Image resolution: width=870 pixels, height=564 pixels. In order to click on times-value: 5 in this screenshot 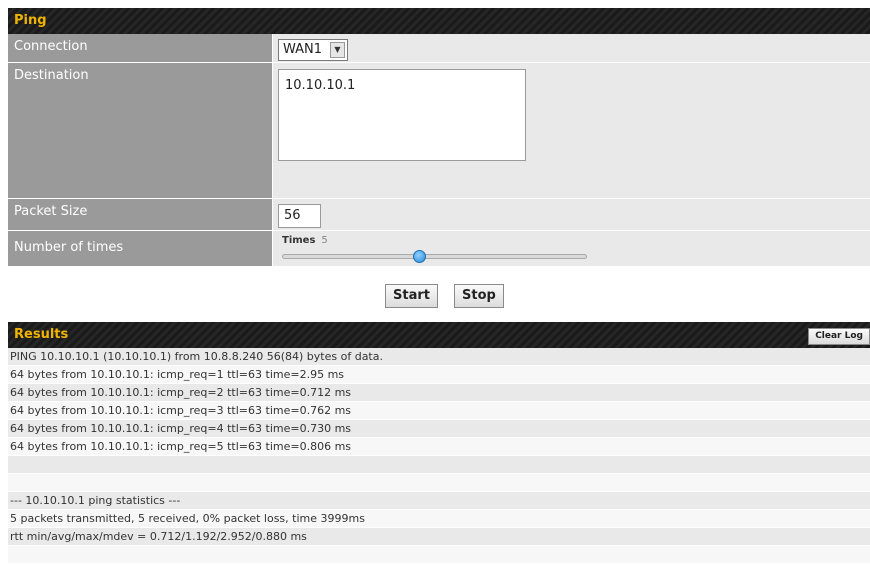, I will do `click(324, 240)`.